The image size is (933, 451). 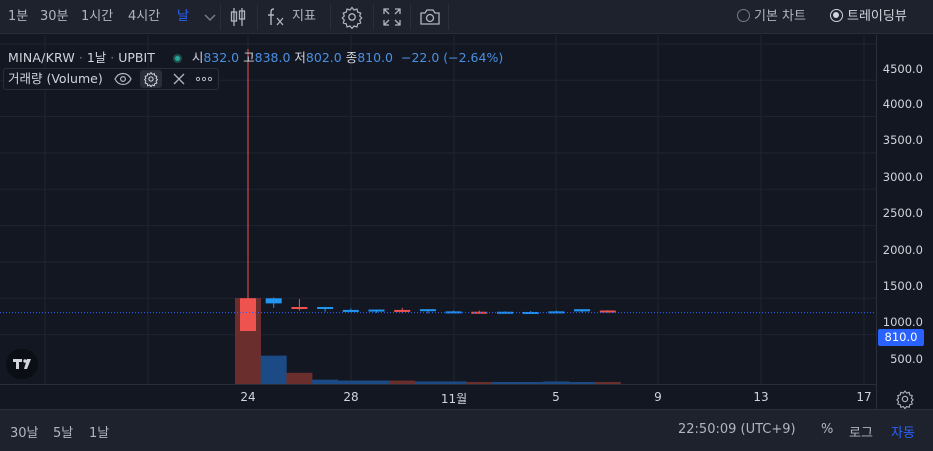 I want to click on high-label: 고, so click(x=249, y=57).